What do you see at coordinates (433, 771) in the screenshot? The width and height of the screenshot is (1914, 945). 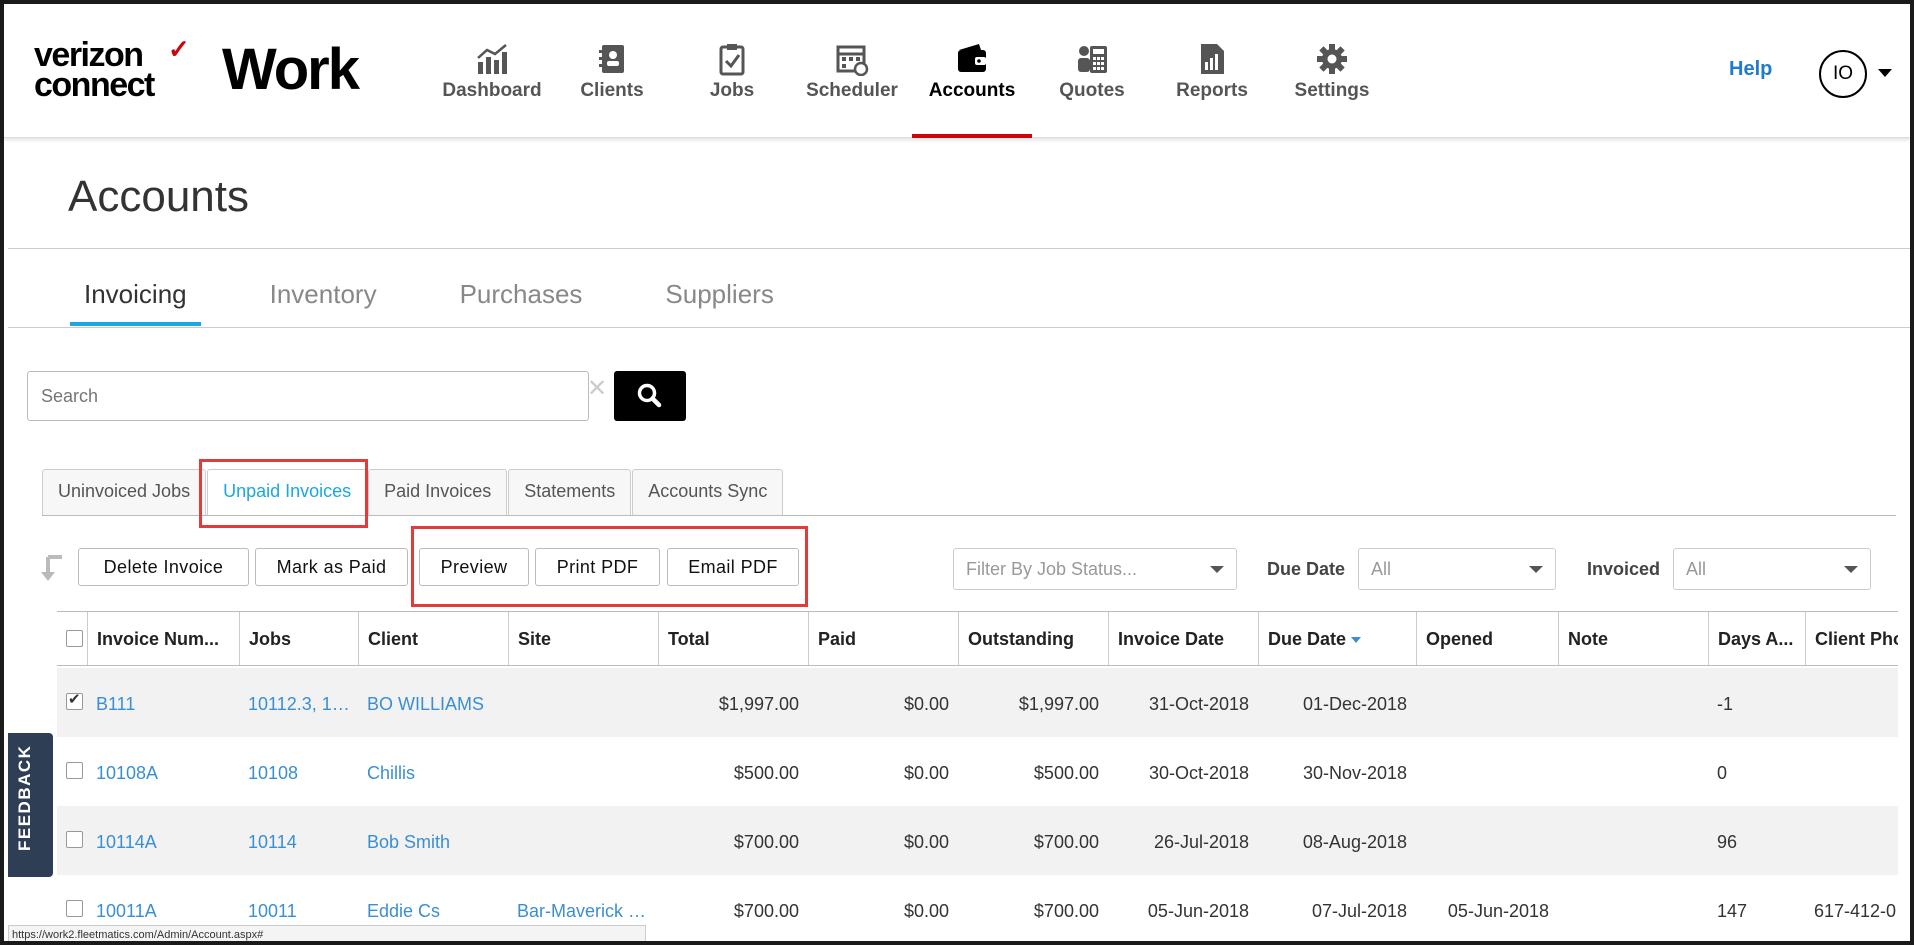 I see `client-link: Chillis` at bounding box center [433, 771].